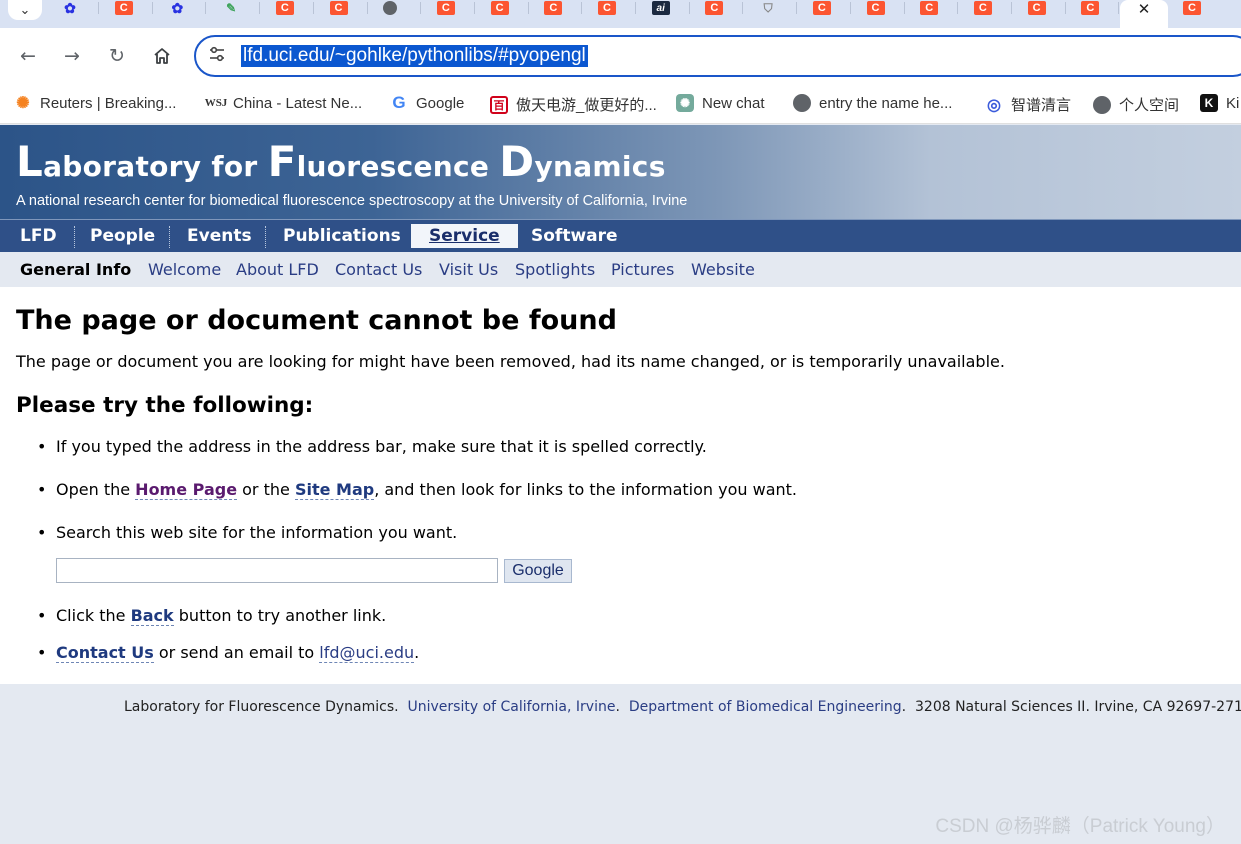  What do you see at coordinates (162, 56) in the screenshot?
I see `home-icon` at bounding box center [162, 56].